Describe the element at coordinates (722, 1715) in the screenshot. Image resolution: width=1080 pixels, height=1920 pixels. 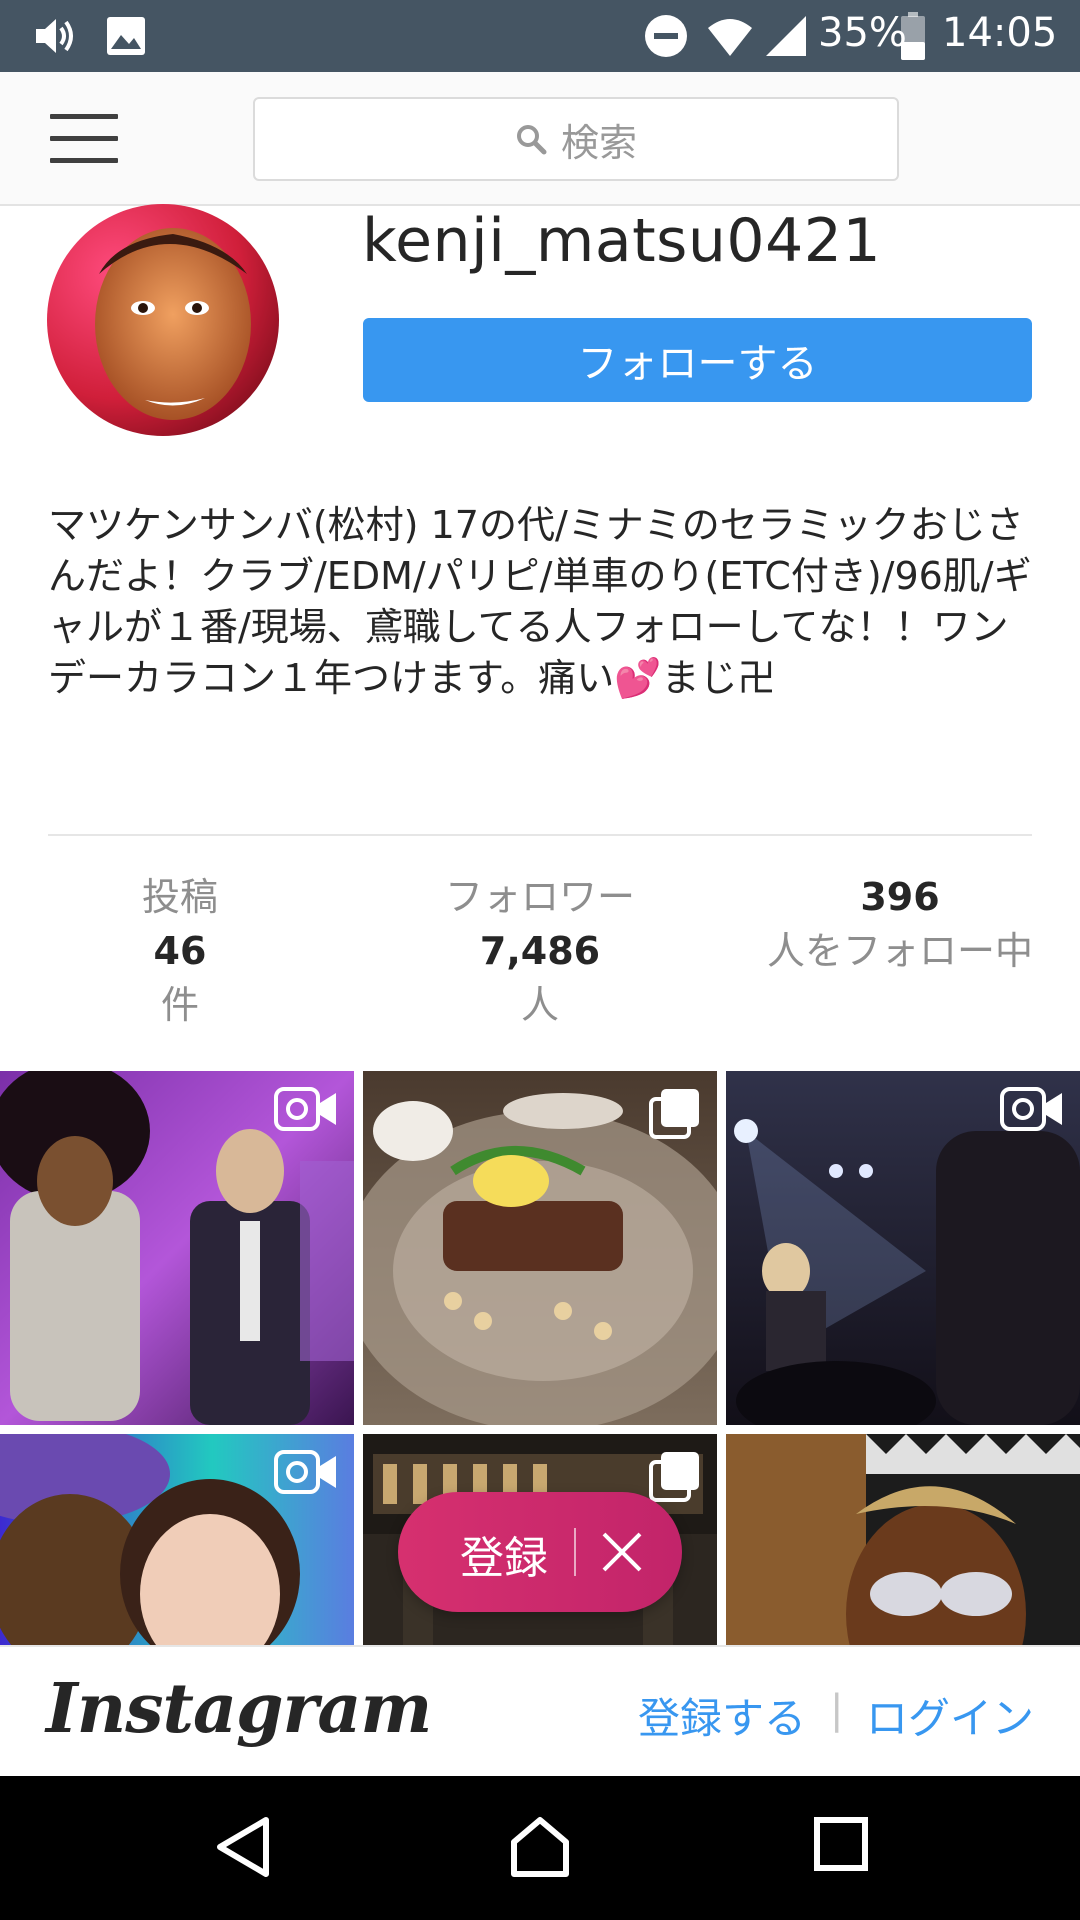
I see `signup-link: 登録する` at that location.